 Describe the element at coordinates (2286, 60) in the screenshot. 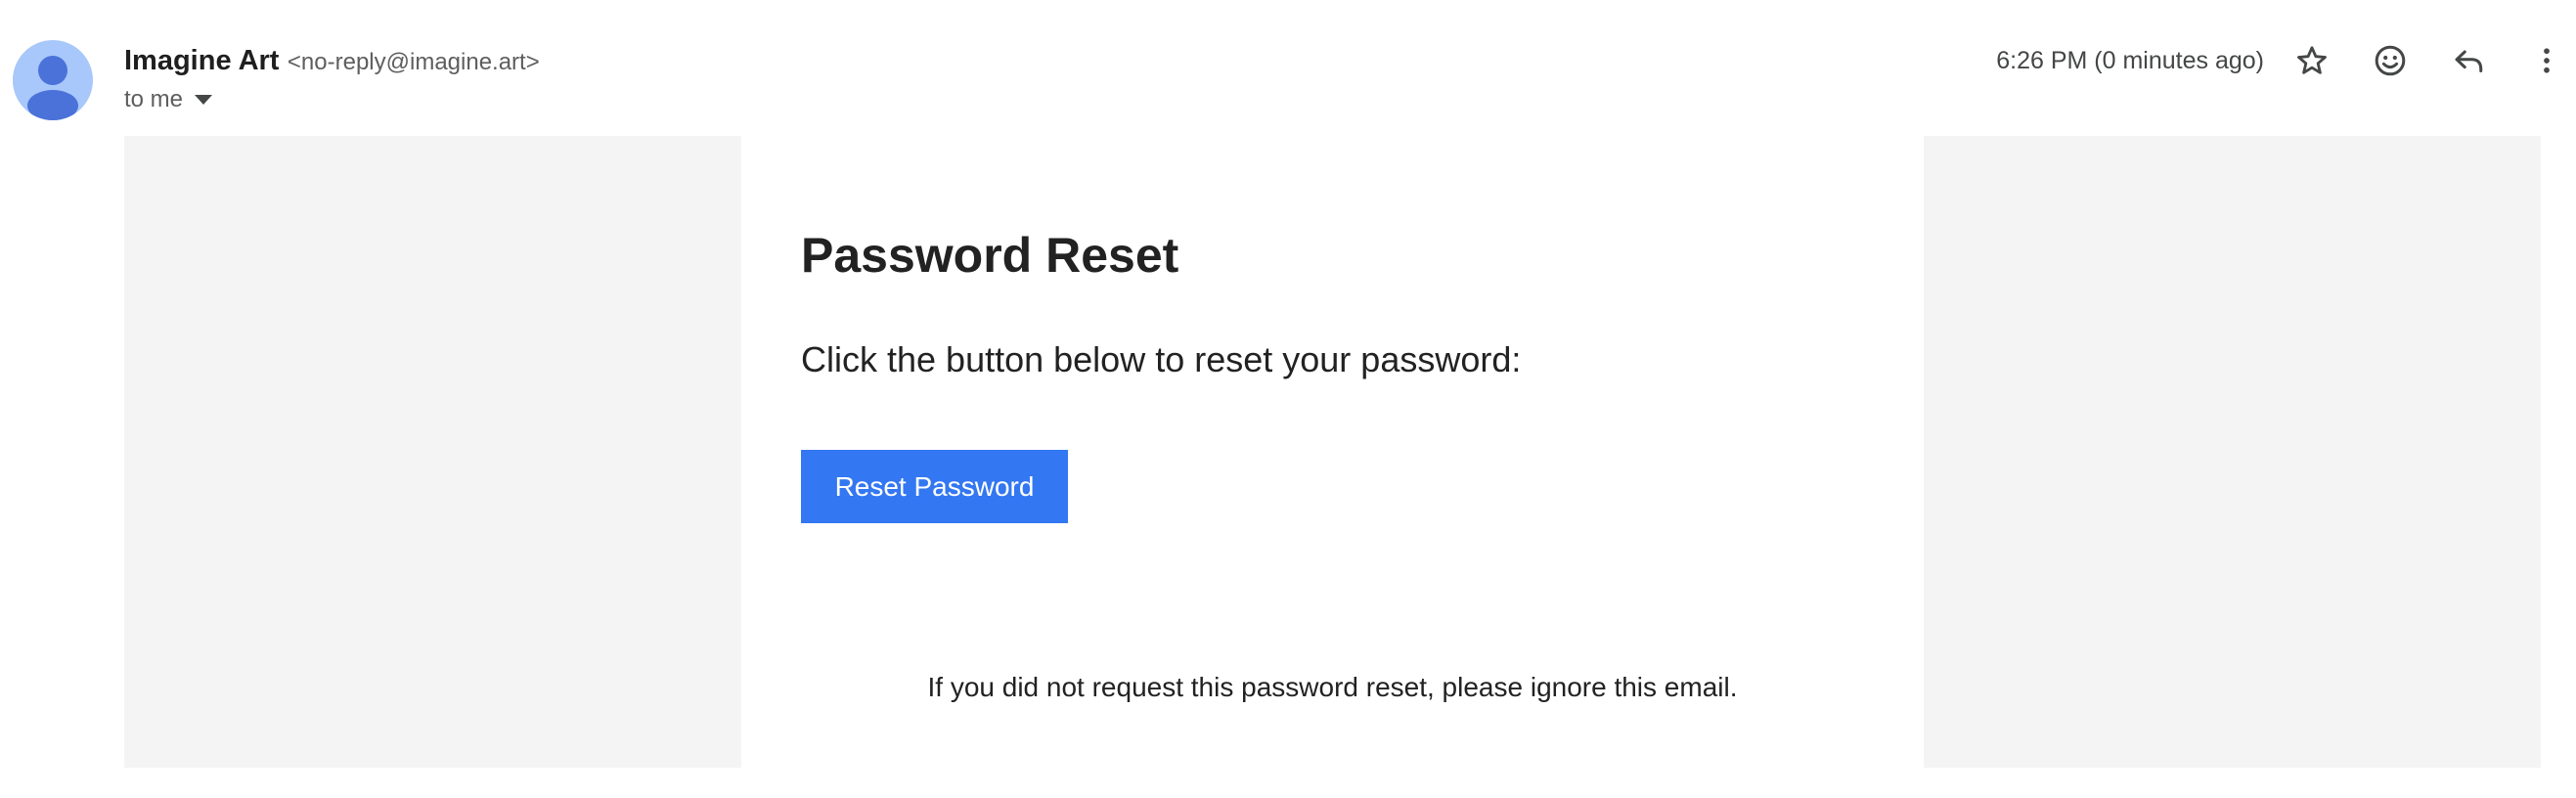

I see `message-actions: 6:26 PM (0 minutes ago)` at that location.